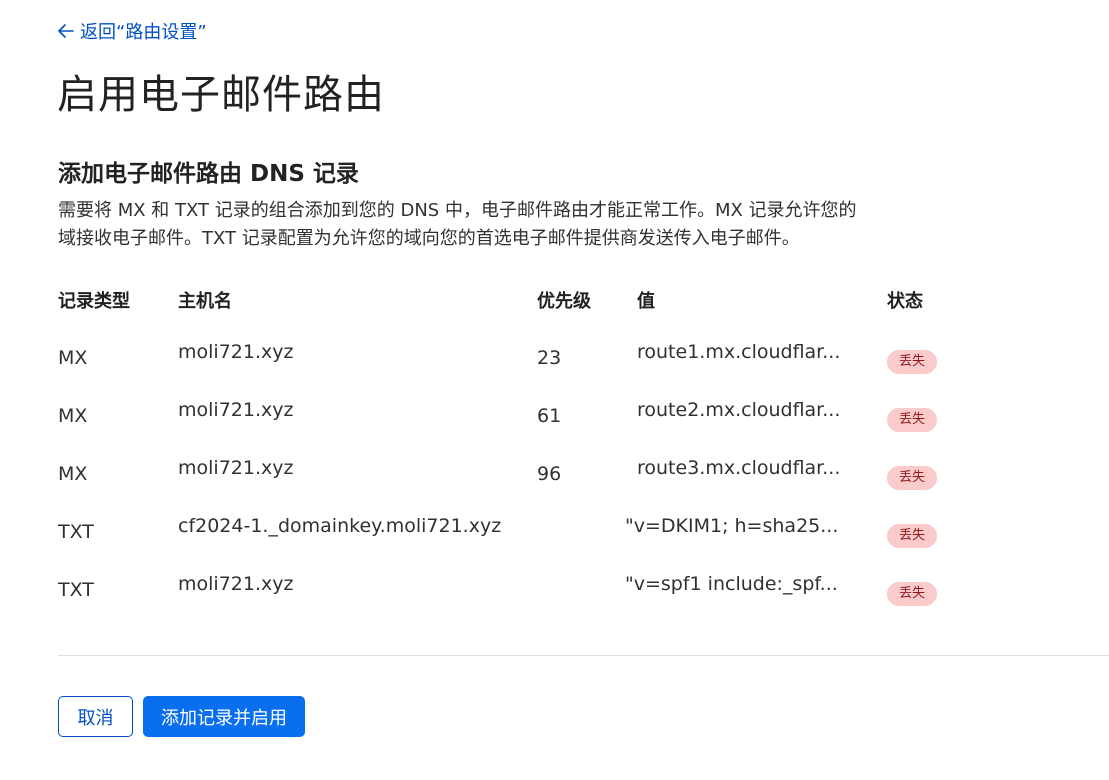 The width and height of the screenshot is (1109, 780). Describe the element at coordinates (208, 174) in the screenshot. I see `section-title: 添加电子邮件路由 DNS 记录` at that location.